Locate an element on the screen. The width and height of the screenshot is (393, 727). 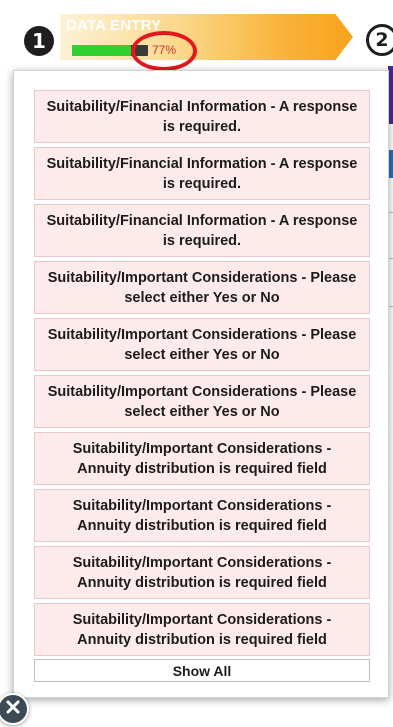
step-number-next: 2 is located at coordinates (379, 40).